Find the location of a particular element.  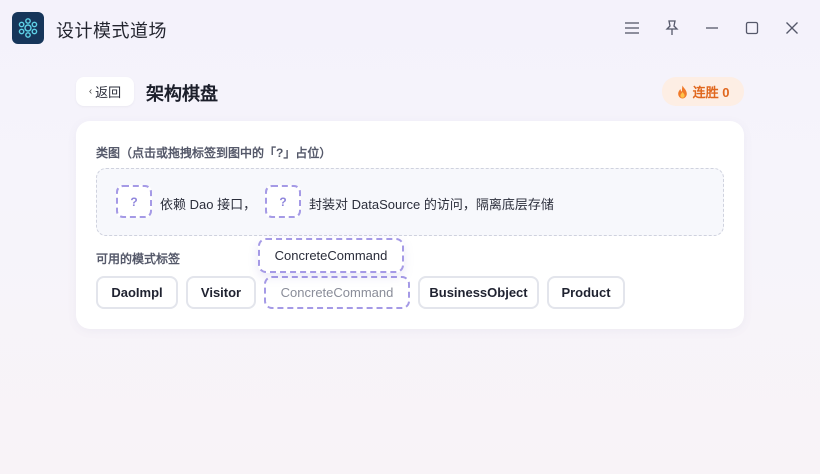

page-title: 架构棋盘 is located at coordinates (182, 94).